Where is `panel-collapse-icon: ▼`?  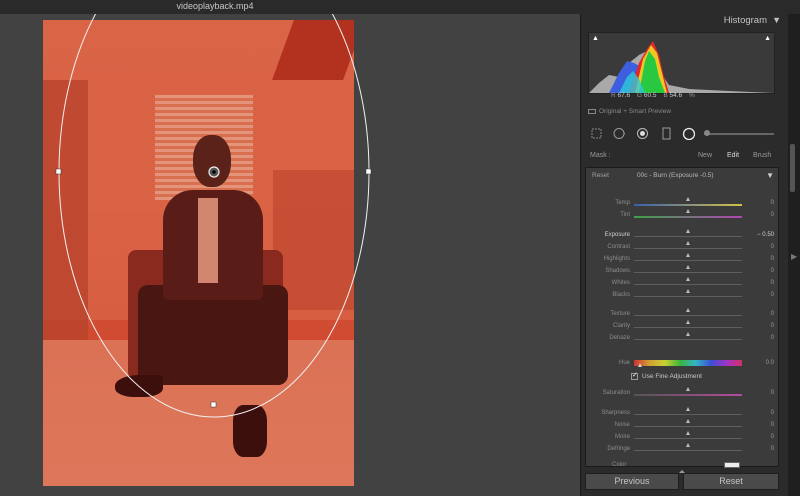
panel-collapse-icon: ▼ is located at coordinates (770, 175).